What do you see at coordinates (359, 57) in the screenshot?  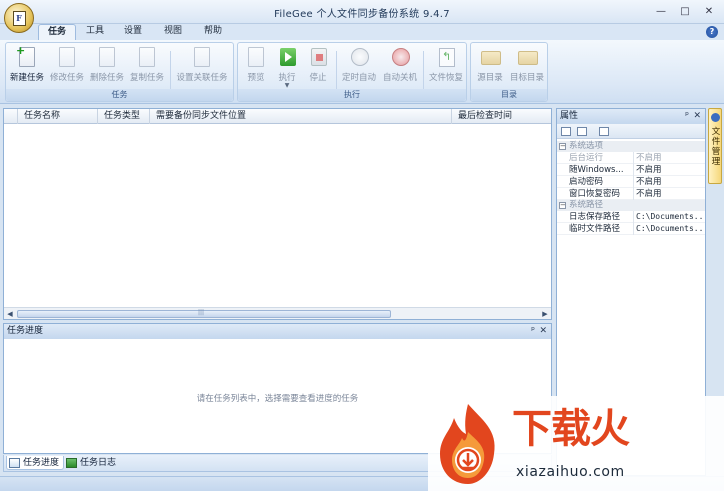 I see `clock-icon` at bounding box center [359, 57].